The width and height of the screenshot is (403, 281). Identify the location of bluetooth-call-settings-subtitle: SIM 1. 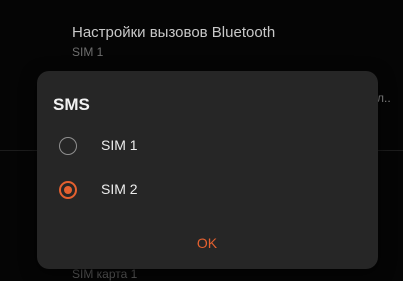
(88, 52).